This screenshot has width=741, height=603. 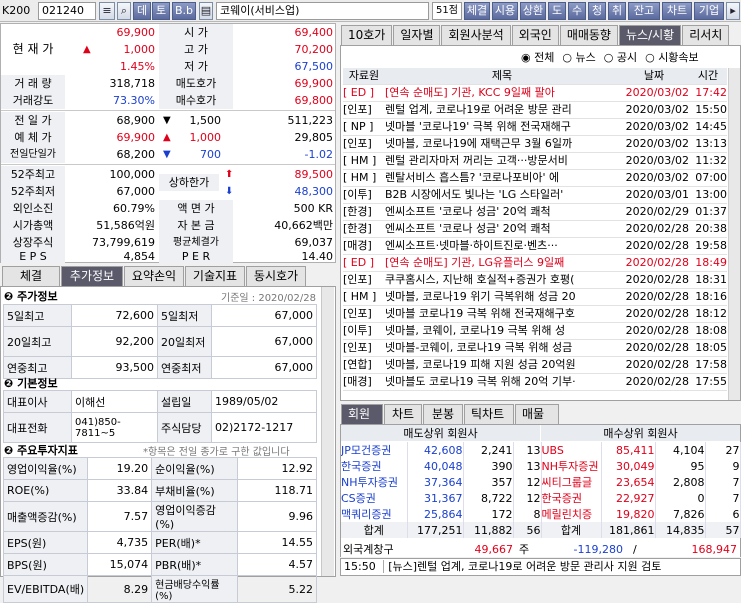 I want to click on tab-extra-info: 추가정보, so click(x=92, y=276).